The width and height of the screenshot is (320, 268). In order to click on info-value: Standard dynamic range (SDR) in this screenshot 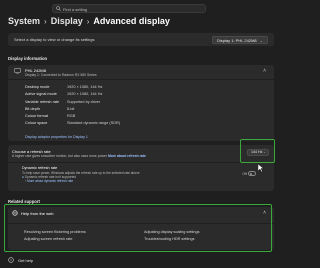, I will do `click(93, 123)`.